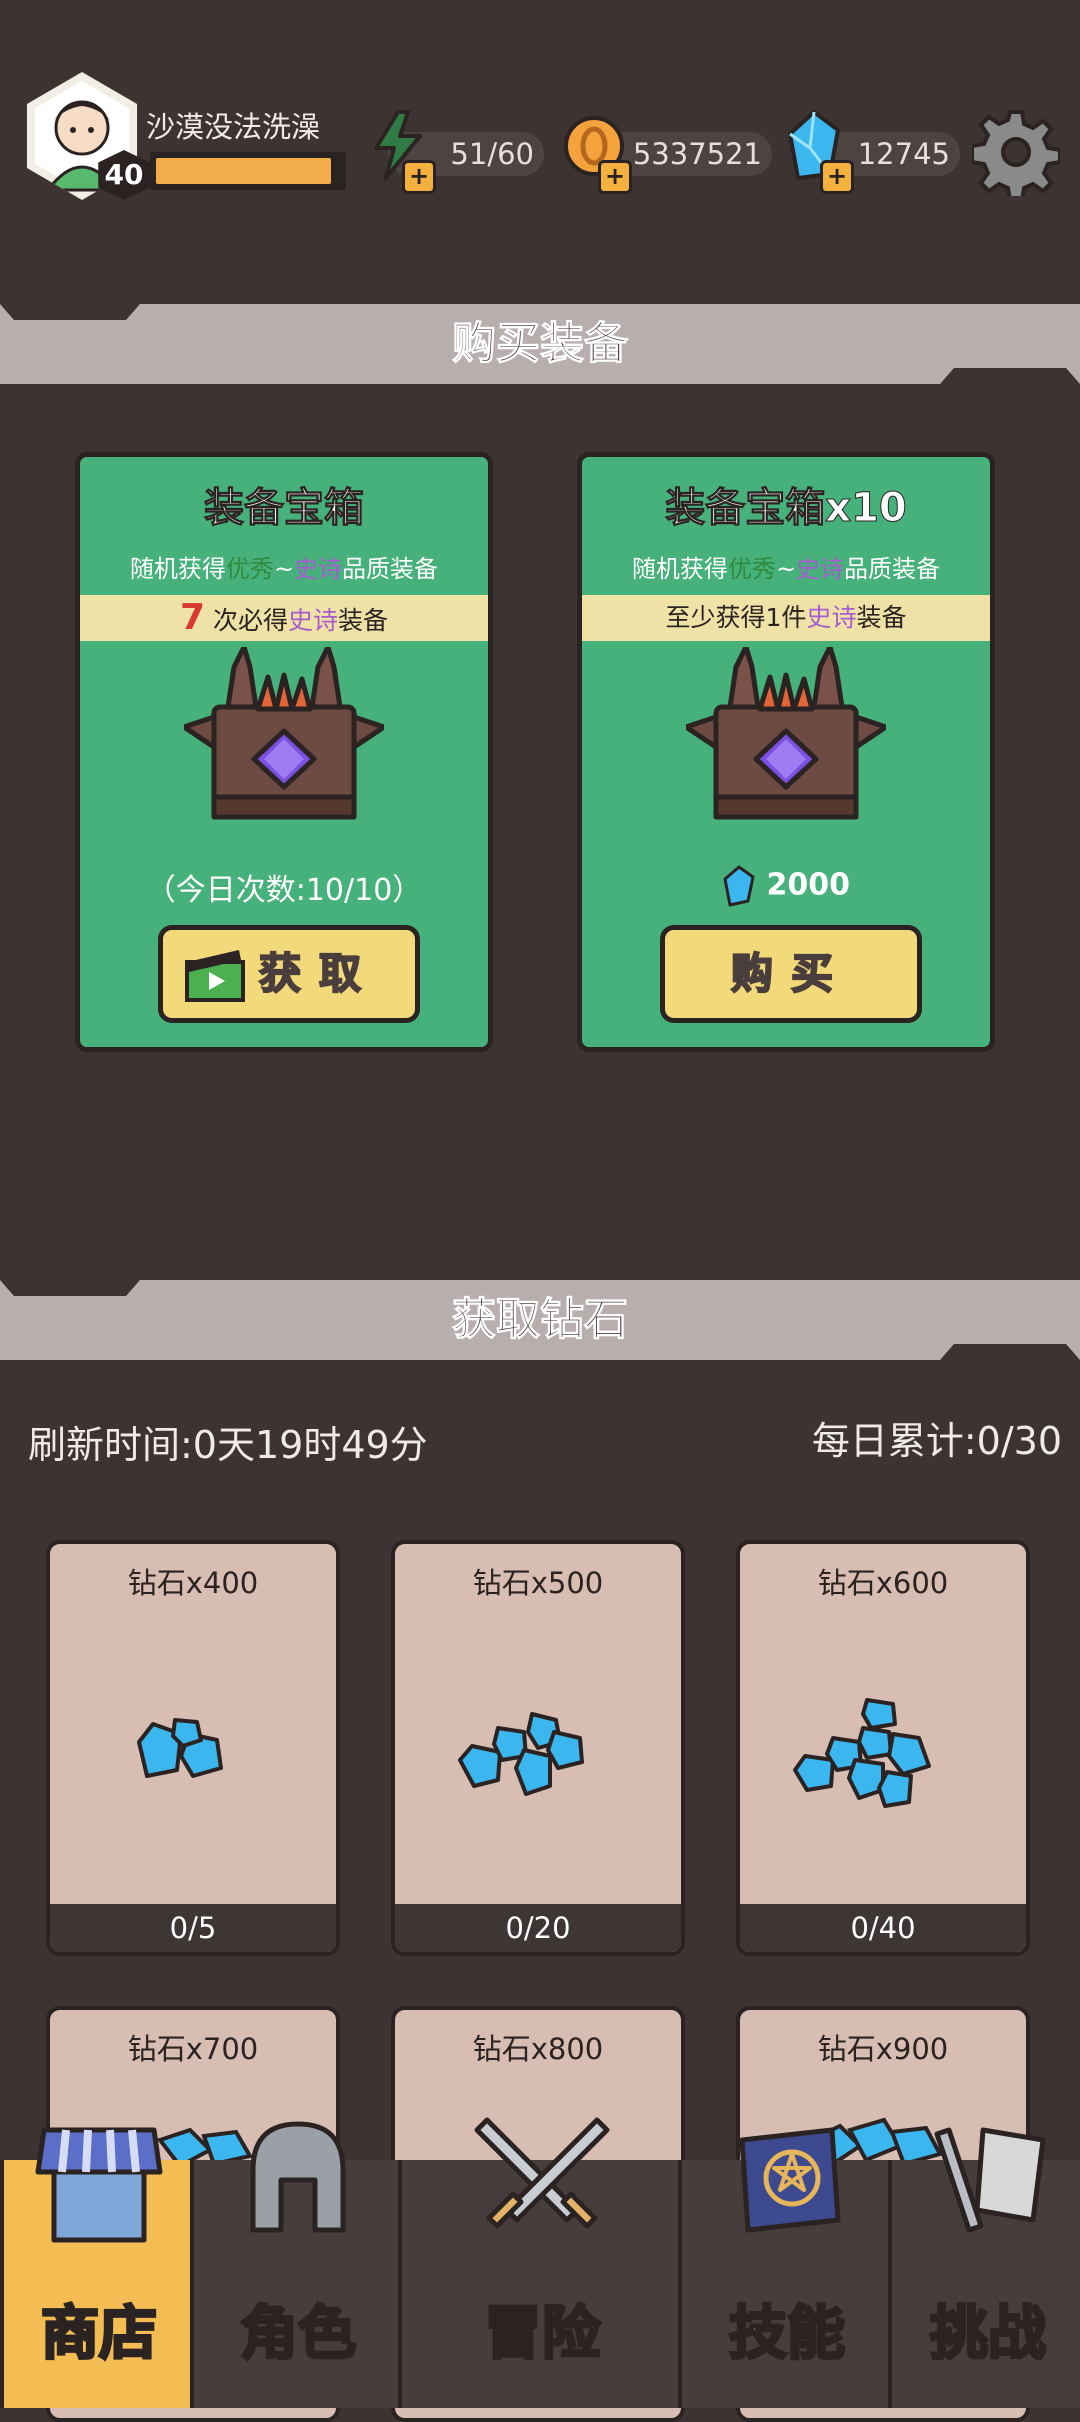 The width and height of the screenshot is (1080, 2422). I want to click on stamina-add-button: +, so click(419, 177).